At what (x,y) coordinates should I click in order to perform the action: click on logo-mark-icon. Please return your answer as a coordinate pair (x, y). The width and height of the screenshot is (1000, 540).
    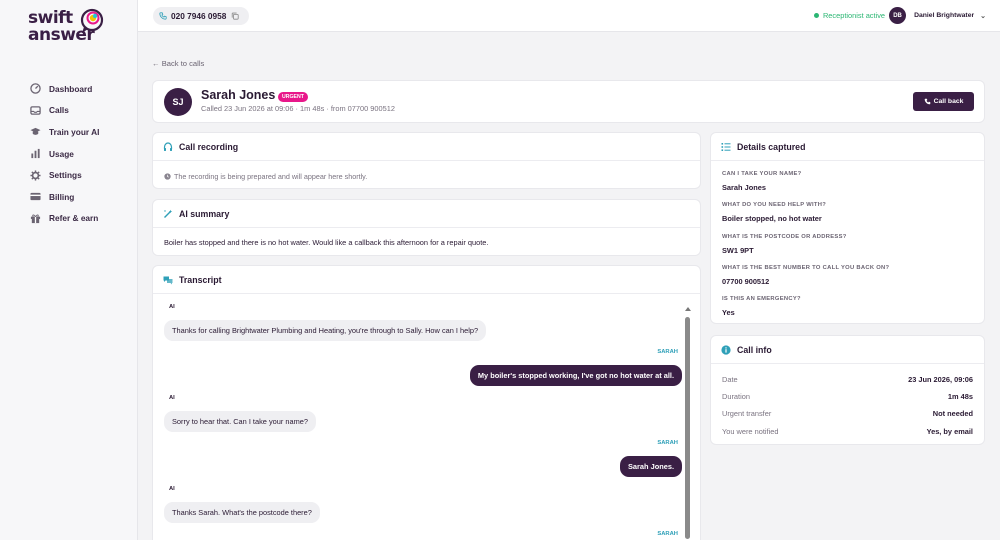
    Looking at the image, I should click on (92, 20).